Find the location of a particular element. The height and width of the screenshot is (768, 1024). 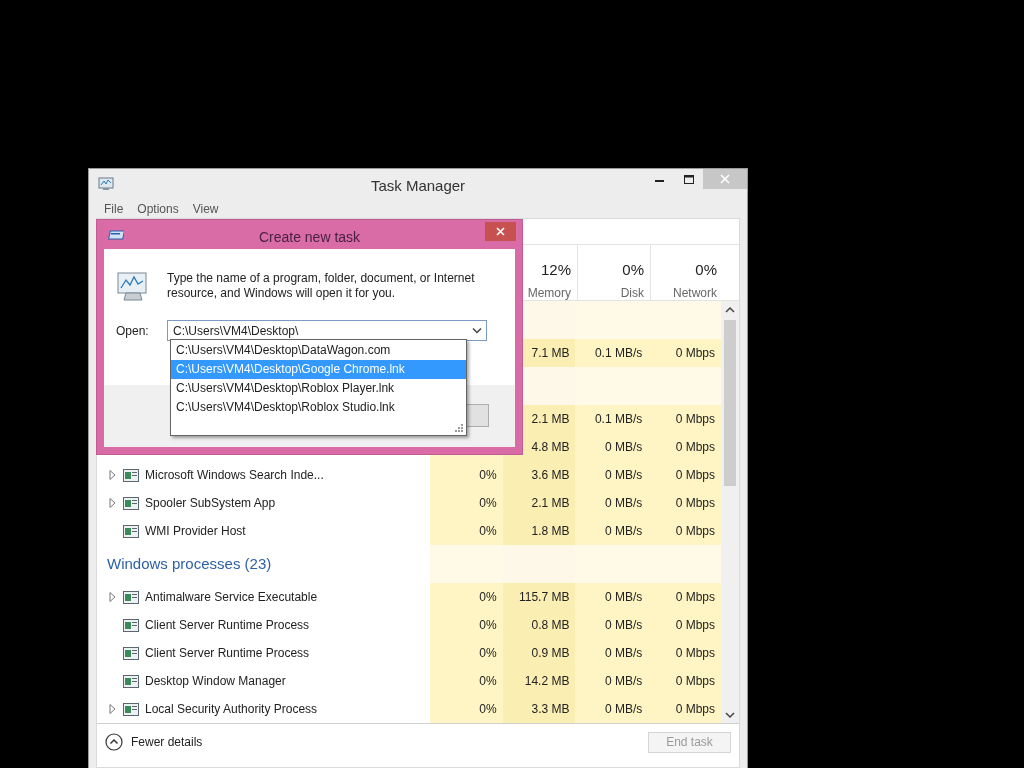

scroll-up-icon is located at coordinates (730, 309).